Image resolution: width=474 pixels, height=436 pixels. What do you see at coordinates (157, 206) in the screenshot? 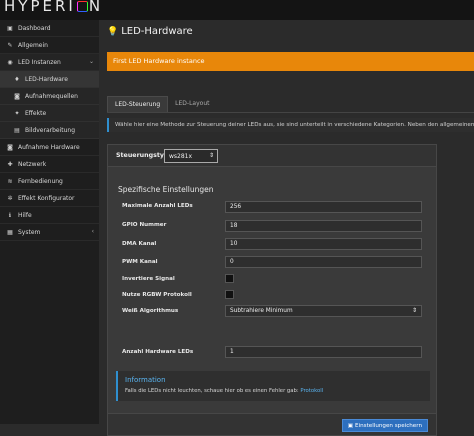
I see `max-leds-label: Maximale Anzahl LEDs` at bounding box center [157, 206].